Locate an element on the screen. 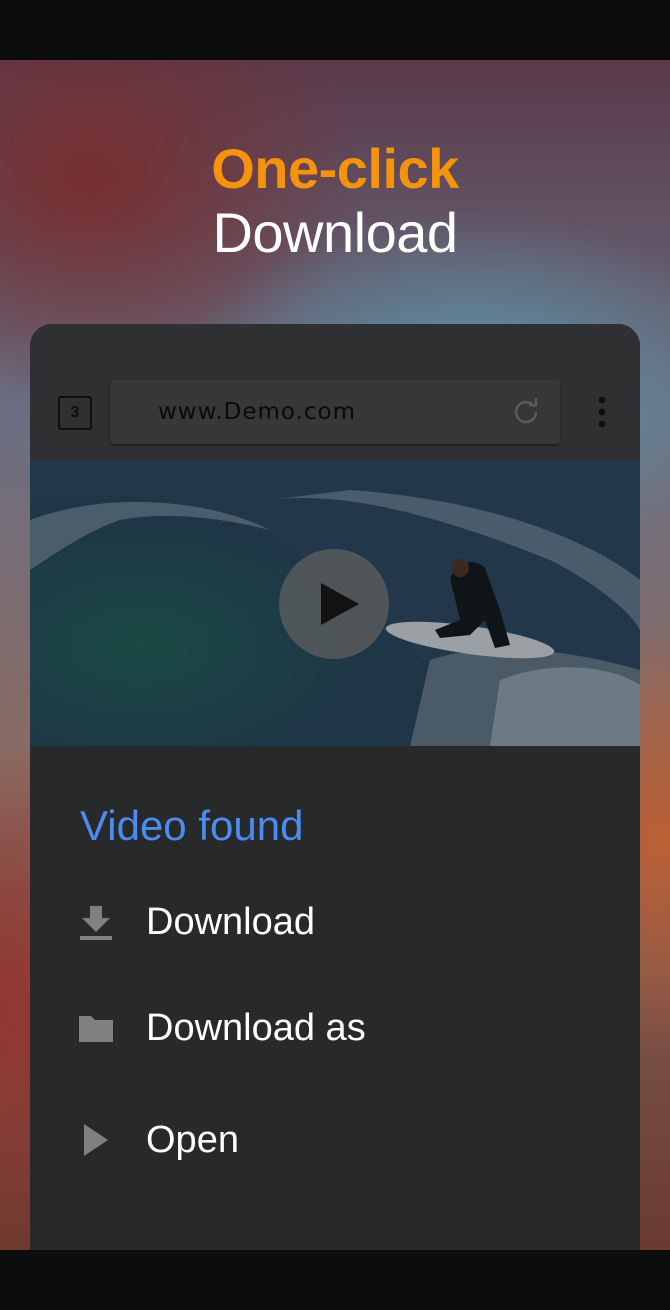 Image resolution: width=670 pixels, height=1310 pixels. reload-icon is located at coordinates (526, 412).